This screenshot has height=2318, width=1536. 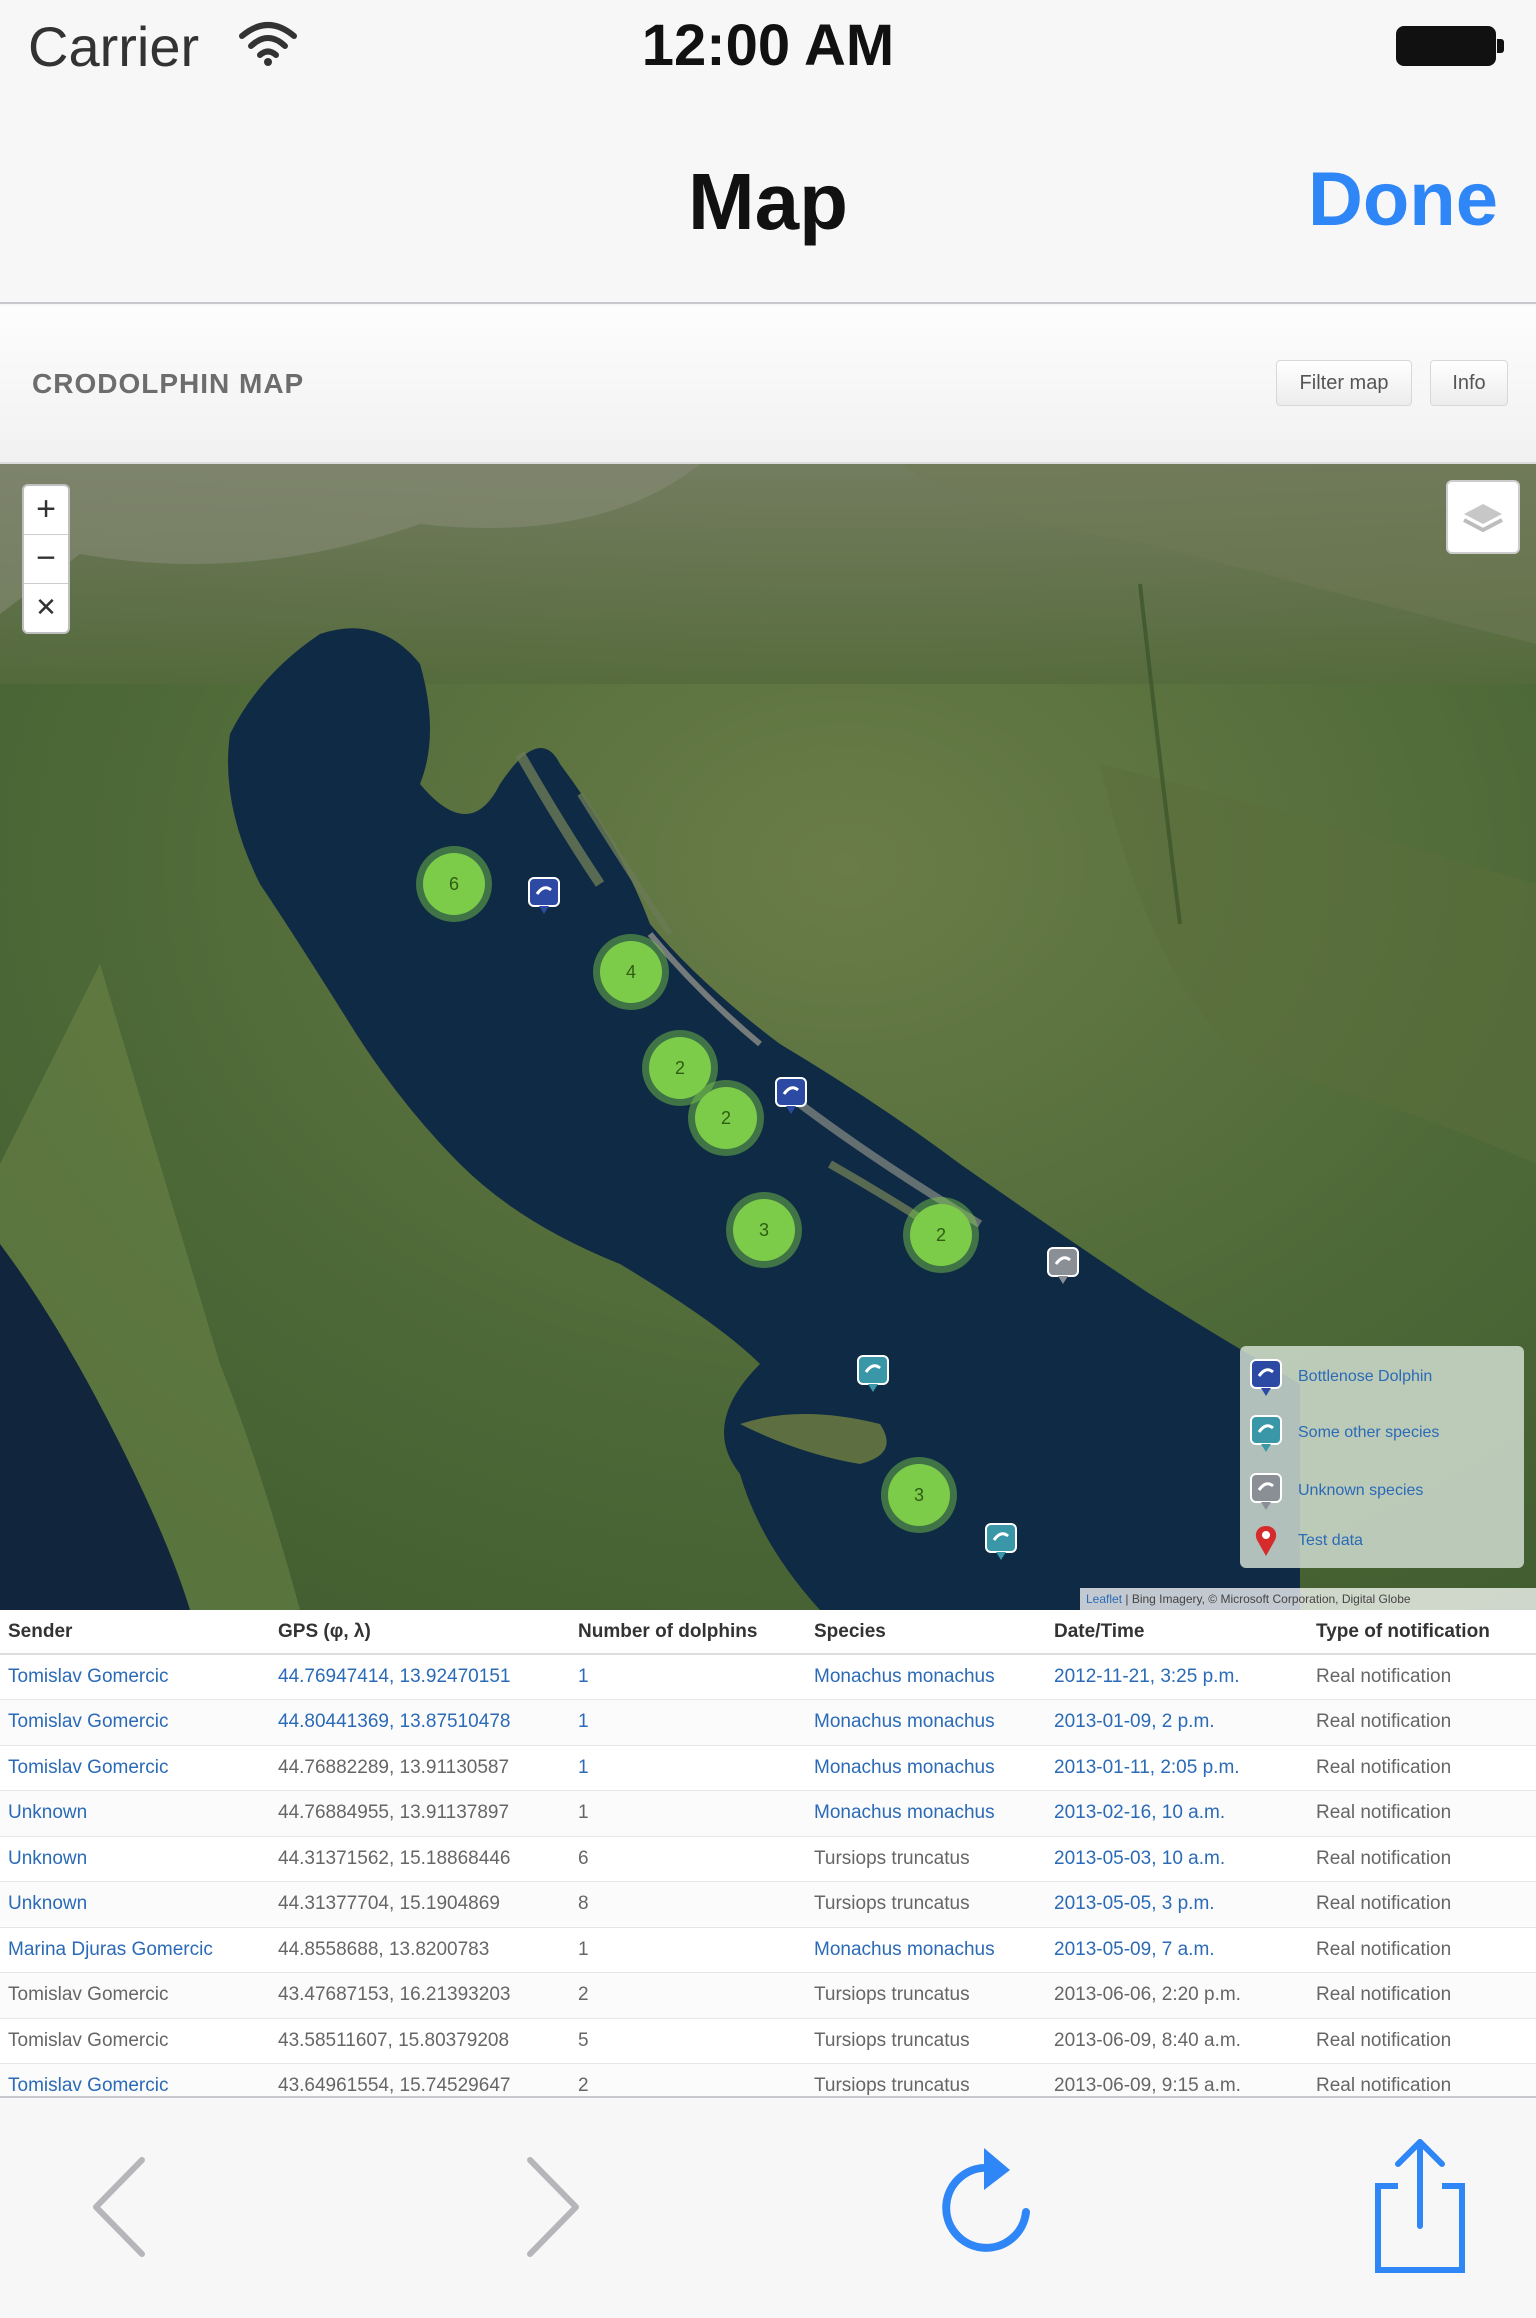 What do you see at coordinates (1344, 383) in the screenshot?
I see `filter-map-button: Filter map` at bounding box center [1344, 383].